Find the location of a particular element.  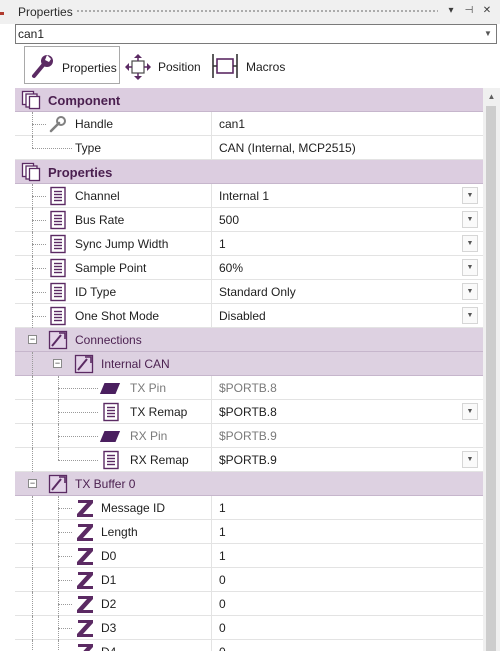

property-label: Sync Jump Width is located at coordinates (122, 244).